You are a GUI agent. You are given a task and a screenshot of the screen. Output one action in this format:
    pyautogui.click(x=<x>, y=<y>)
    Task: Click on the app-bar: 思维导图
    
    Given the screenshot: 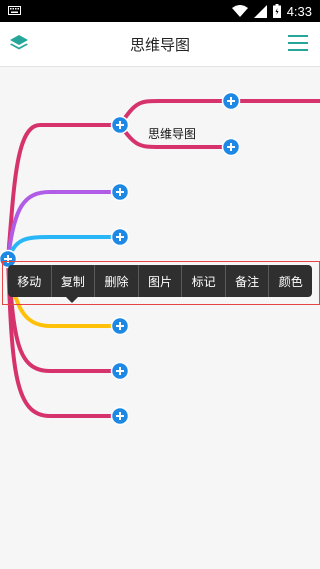 What is the action you would take?
    pyautogui.click(x=160, y=44)
    